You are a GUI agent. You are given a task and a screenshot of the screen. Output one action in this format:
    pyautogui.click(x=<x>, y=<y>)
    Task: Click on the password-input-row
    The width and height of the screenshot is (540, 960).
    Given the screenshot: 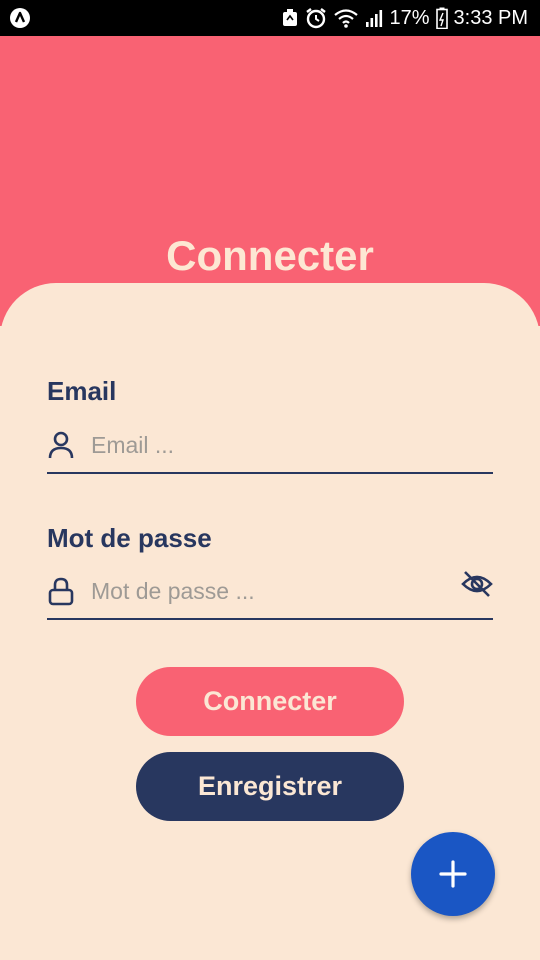 What is the action you would take?
    pyautogui.click(x=270, y=594)
    